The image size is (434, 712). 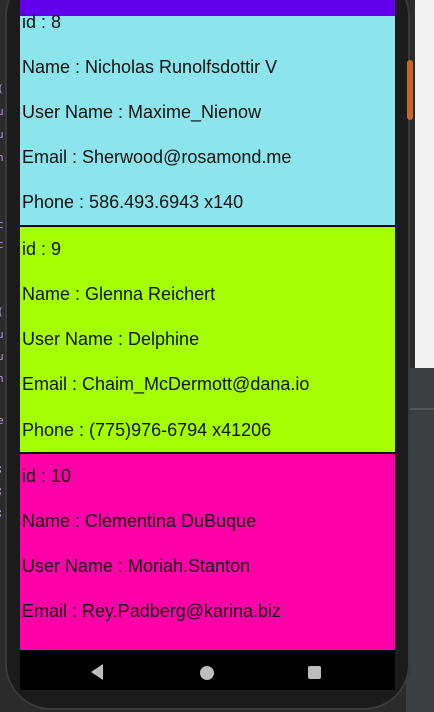 What do you see at coordinates (142, 112) in the screenshot?
I see `user-username: User Name : Maxime_Nienow` at bounding box center [142, 112].